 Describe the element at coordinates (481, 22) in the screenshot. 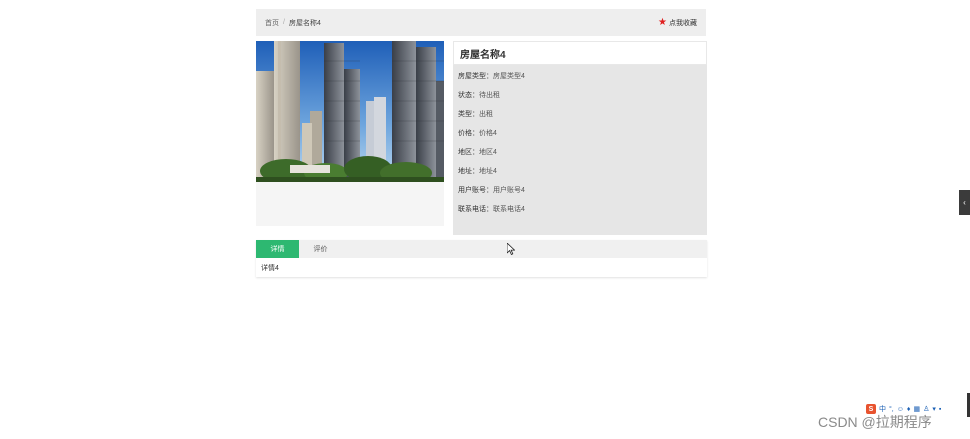

I see `breadcrumb-bar: 首页 / 房屋名称4 ★ 点我收藏` at that location.